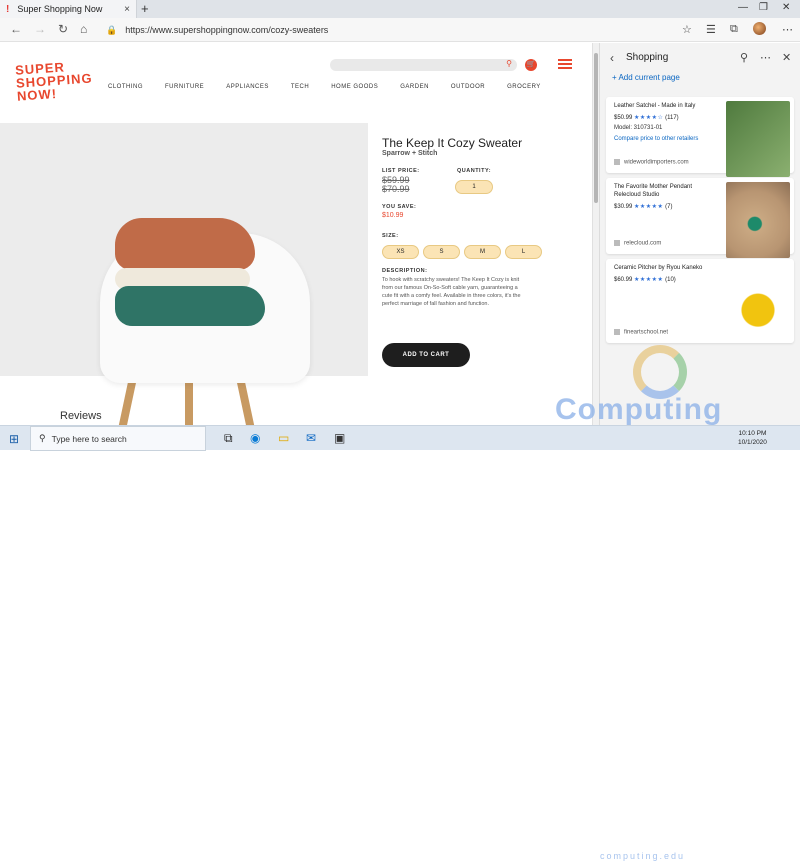  Describe the element at coordinates (758, 220) in the screenshot. I see `pendant-image` at that location.